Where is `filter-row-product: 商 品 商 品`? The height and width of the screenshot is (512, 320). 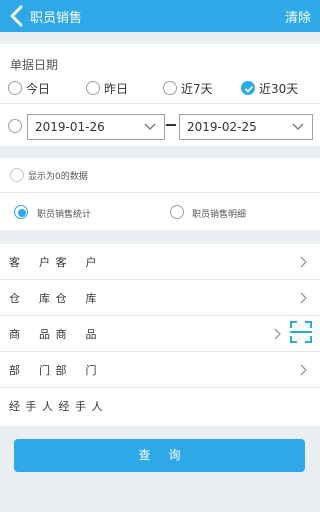
filter-row-product: 商 品 商 品 is located at coordinates (160, 334).